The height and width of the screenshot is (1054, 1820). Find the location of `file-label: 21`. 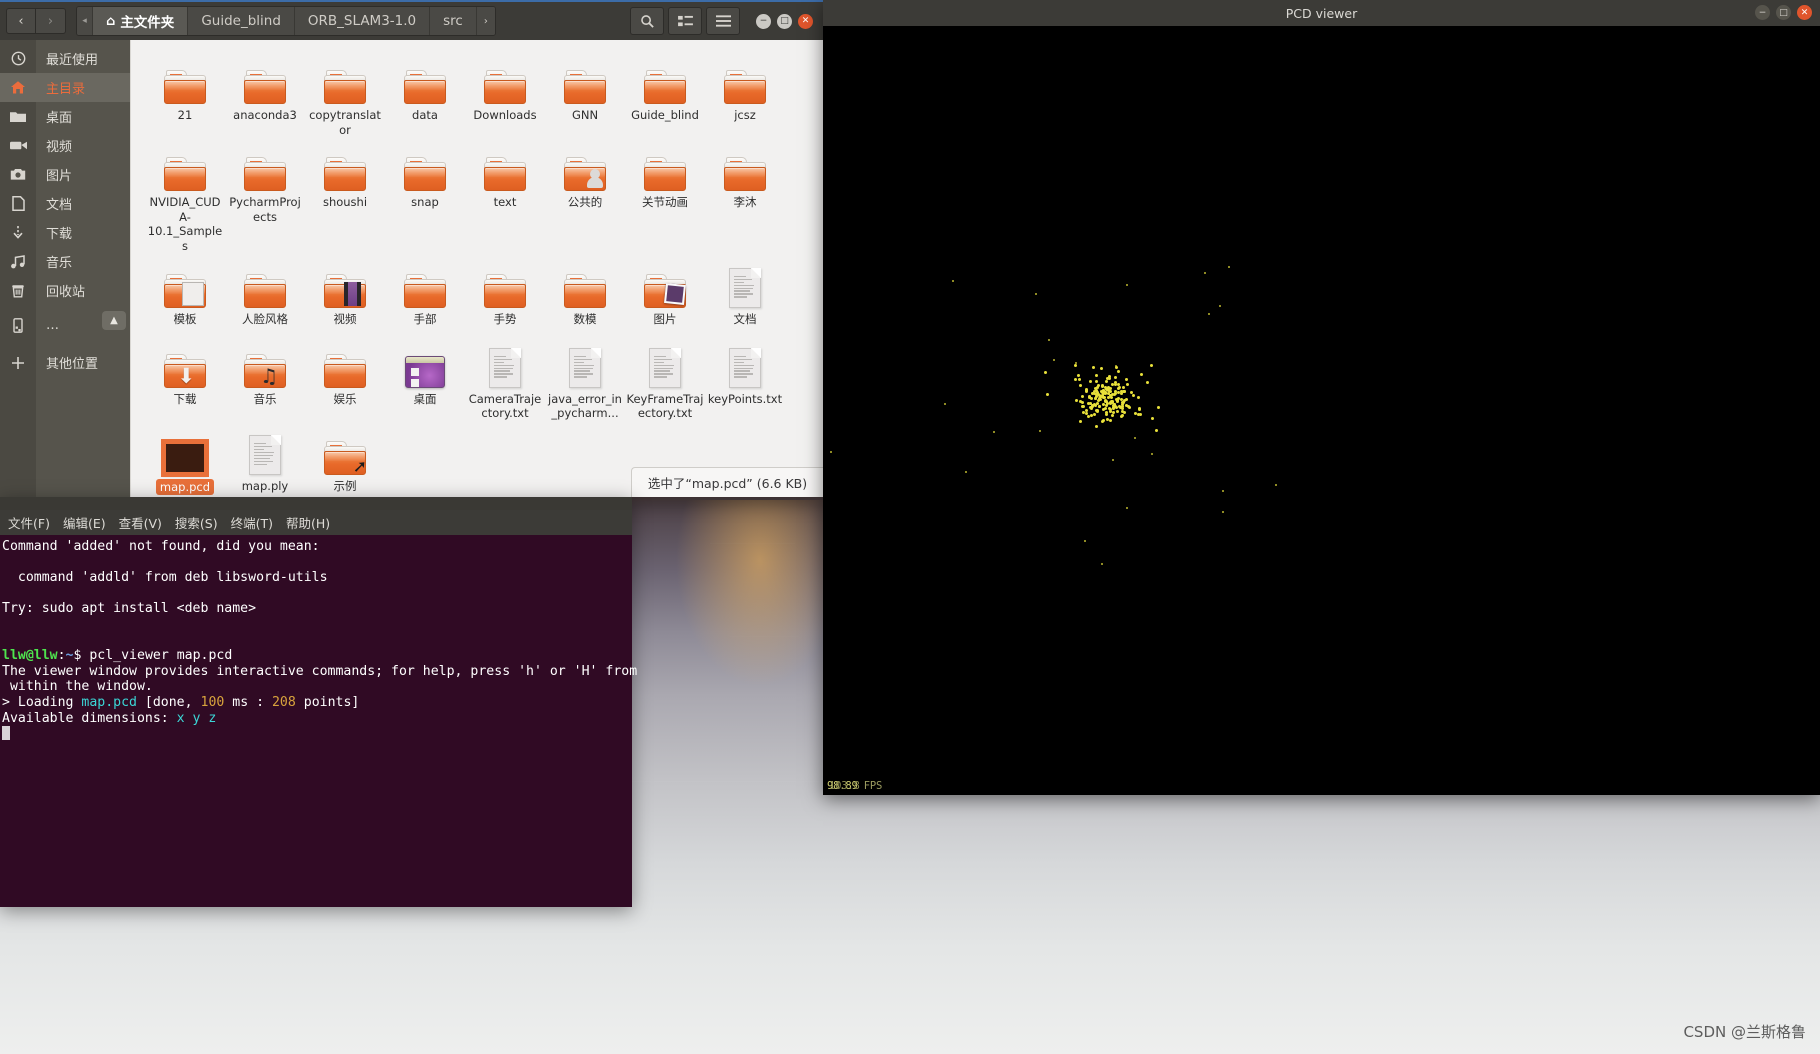

file-label: 21 is located at coordinates (185, 115).